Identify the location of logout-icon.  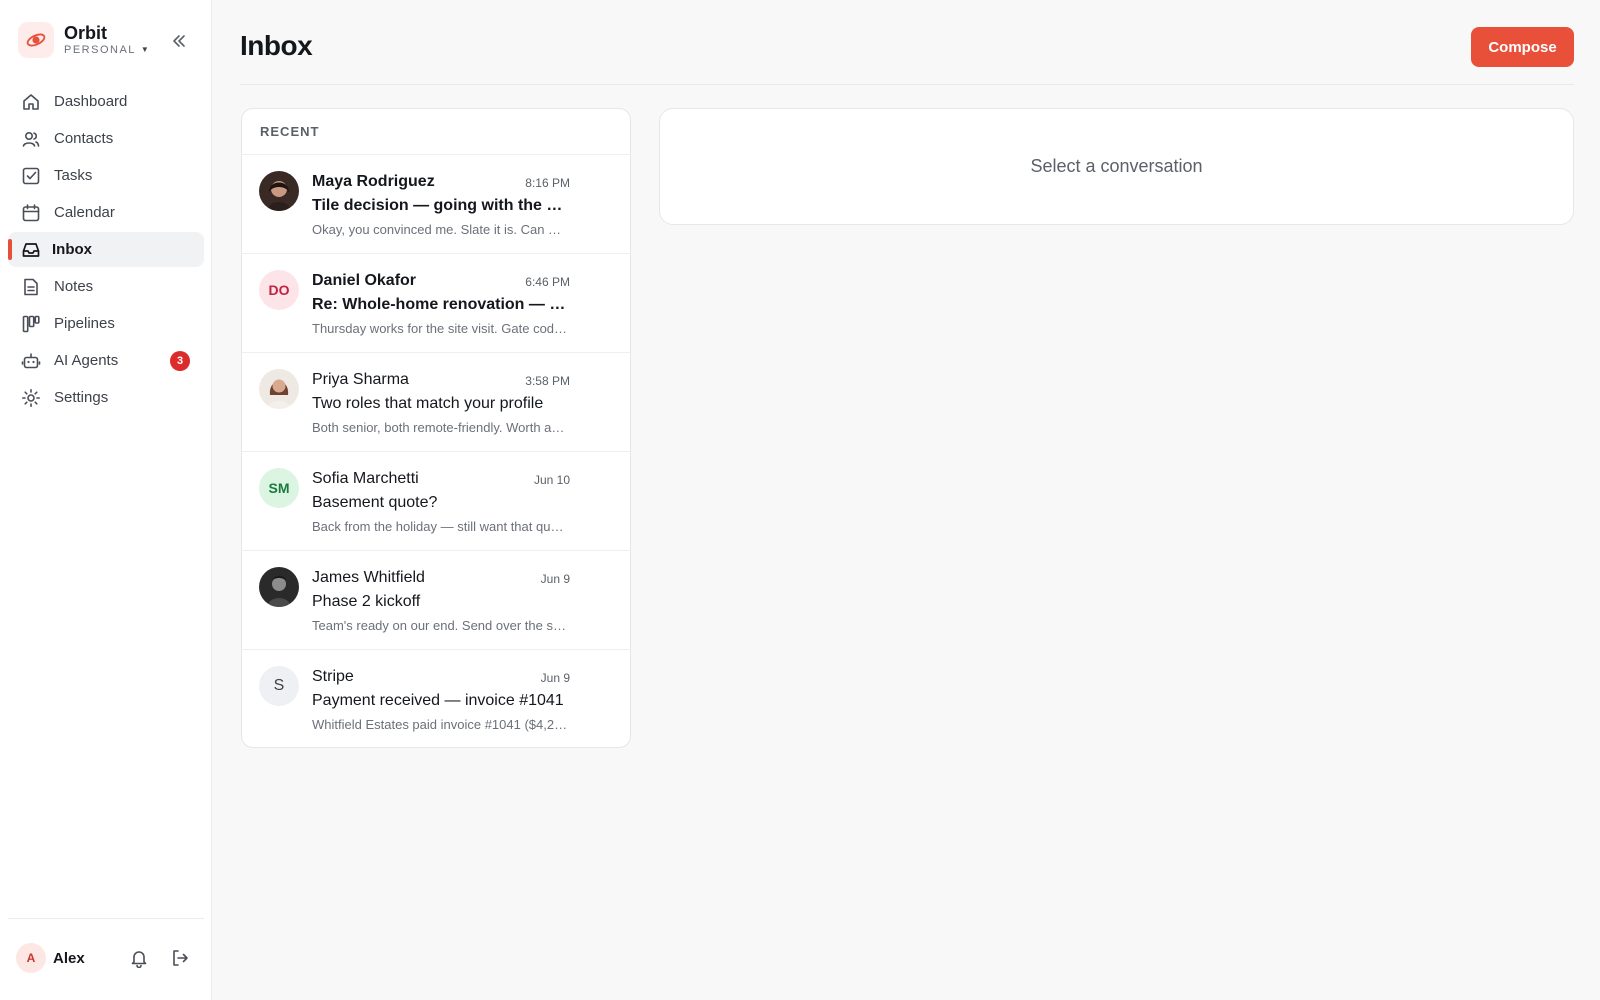
(180, 958).